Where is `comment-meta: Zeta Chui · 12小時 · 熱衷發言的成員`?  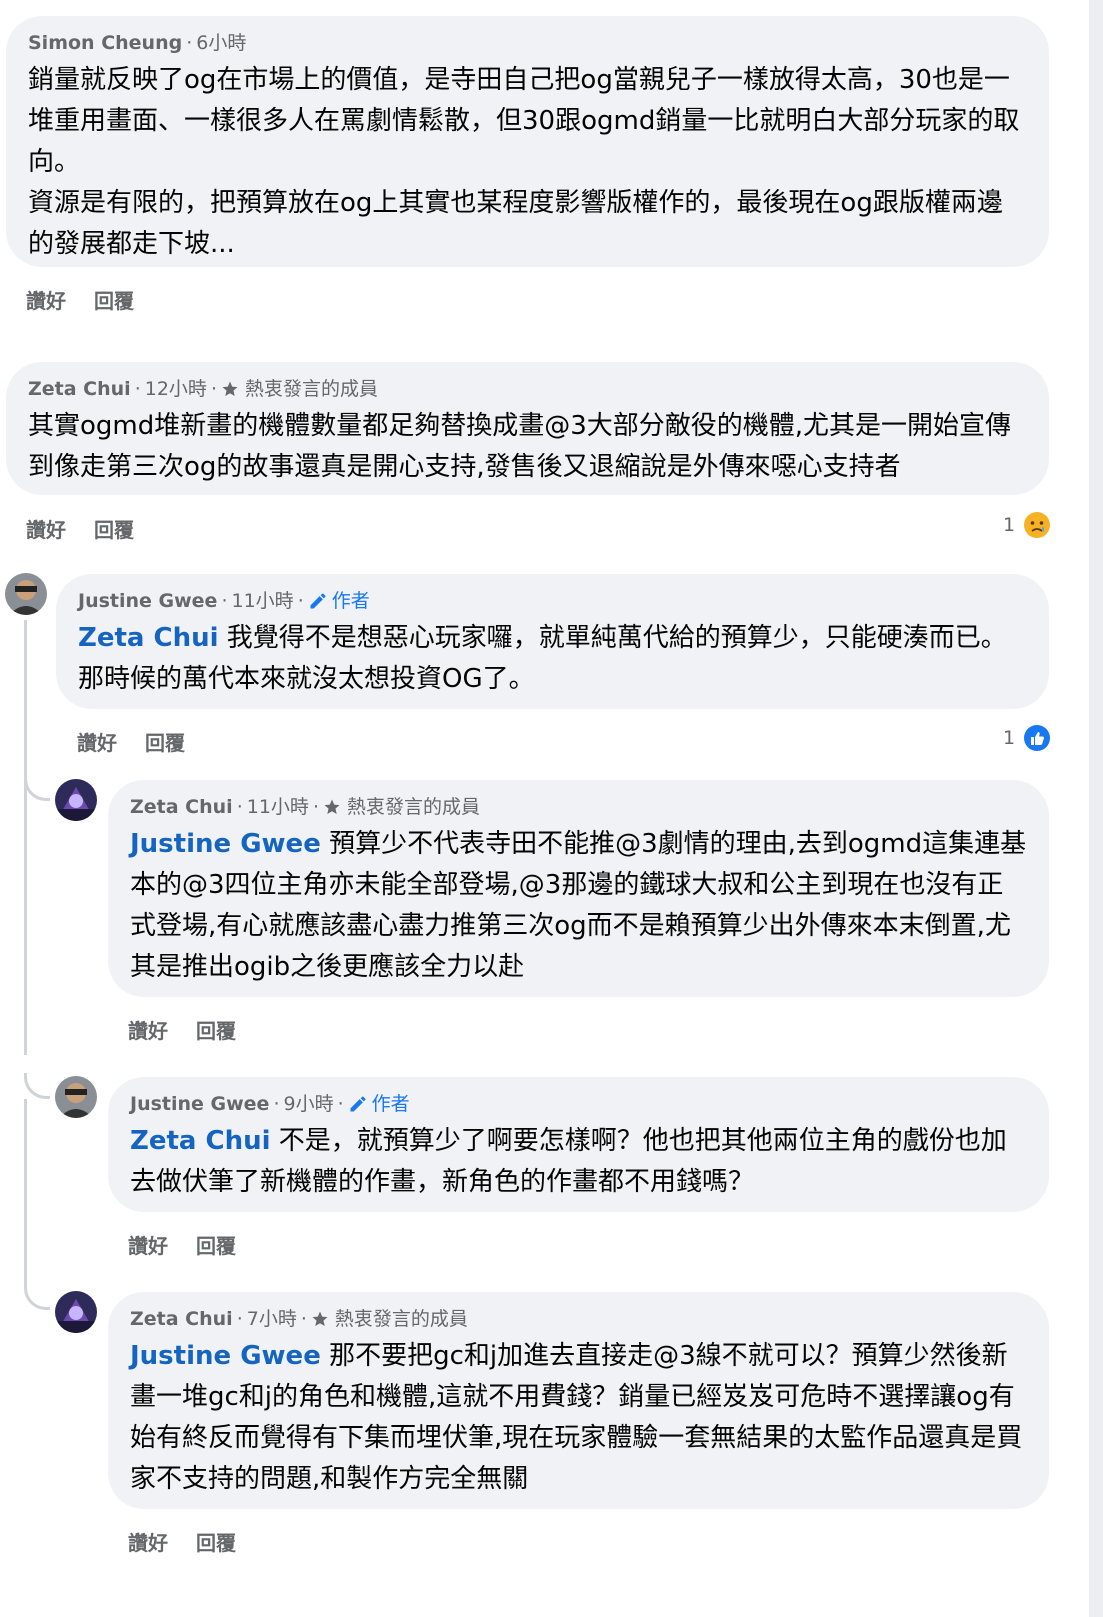
comment-meta: Zeta Chui · 12小時 · 熱衷發言的成員 is located at coordinates (527, 389).